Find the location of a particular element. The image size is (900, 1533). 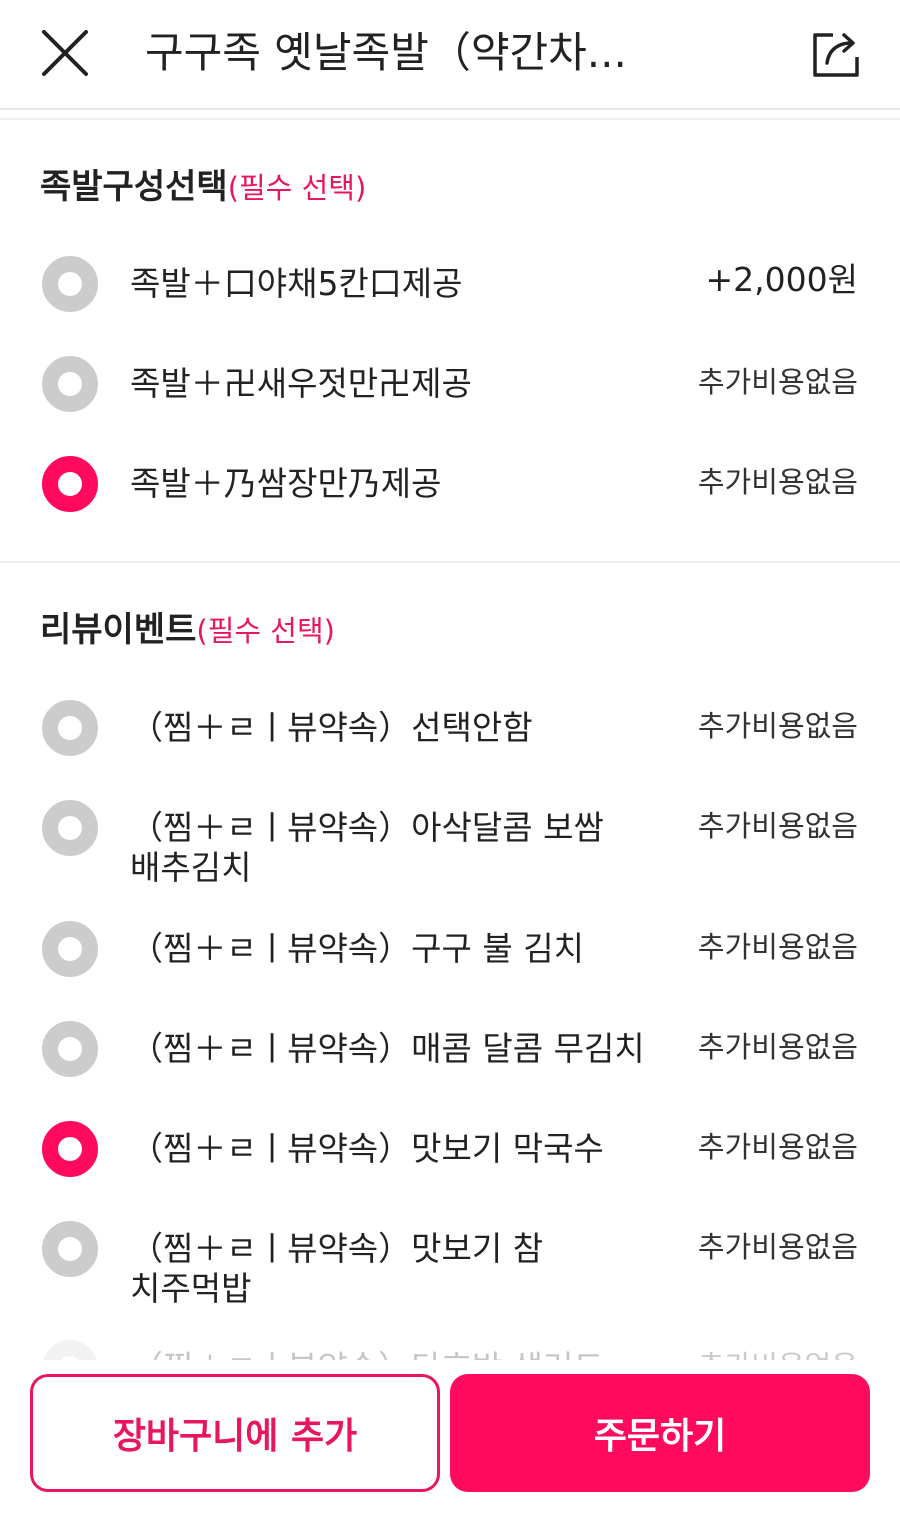

option-row: 족발＋卍새우젓만卍제공 추가비용없음 is located at coordinates (450, 386).